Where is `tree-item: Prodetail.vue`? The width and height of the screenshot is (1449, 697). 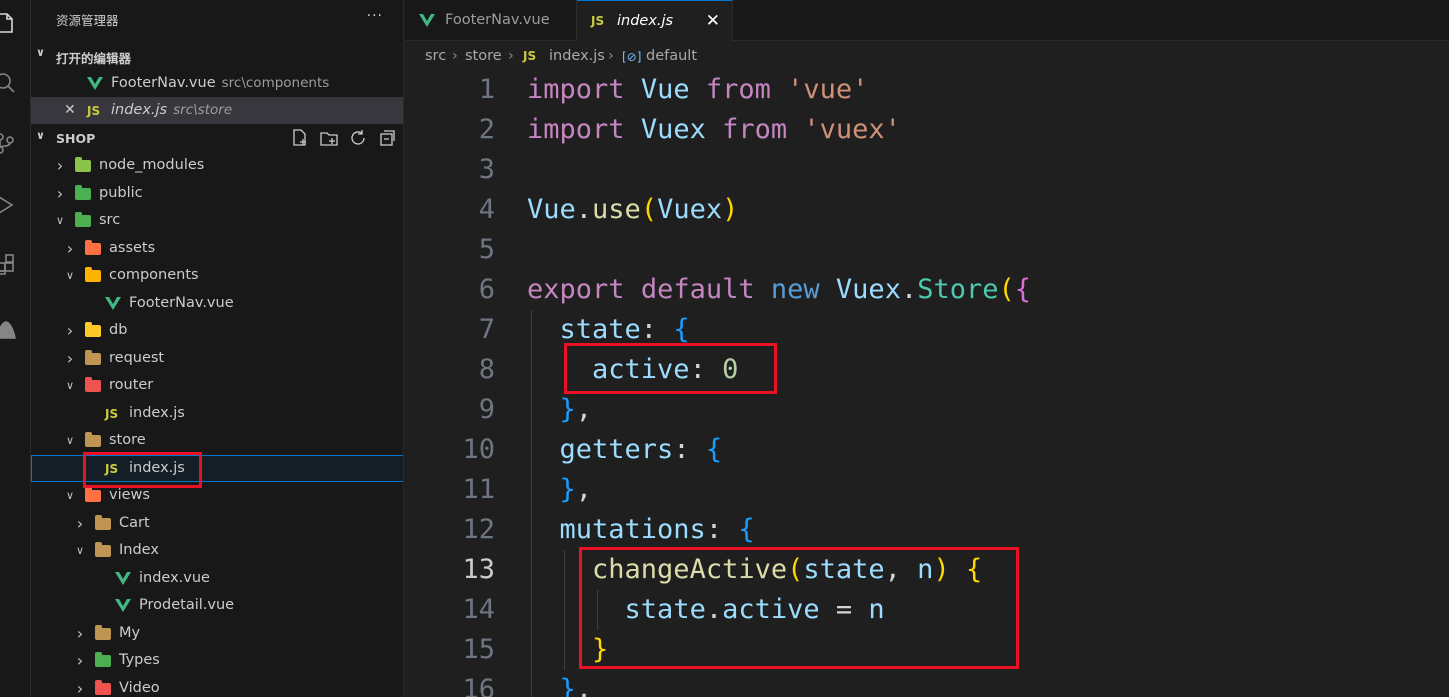 tree-item: Prodetail.vue is located at coordinates (217, 605).